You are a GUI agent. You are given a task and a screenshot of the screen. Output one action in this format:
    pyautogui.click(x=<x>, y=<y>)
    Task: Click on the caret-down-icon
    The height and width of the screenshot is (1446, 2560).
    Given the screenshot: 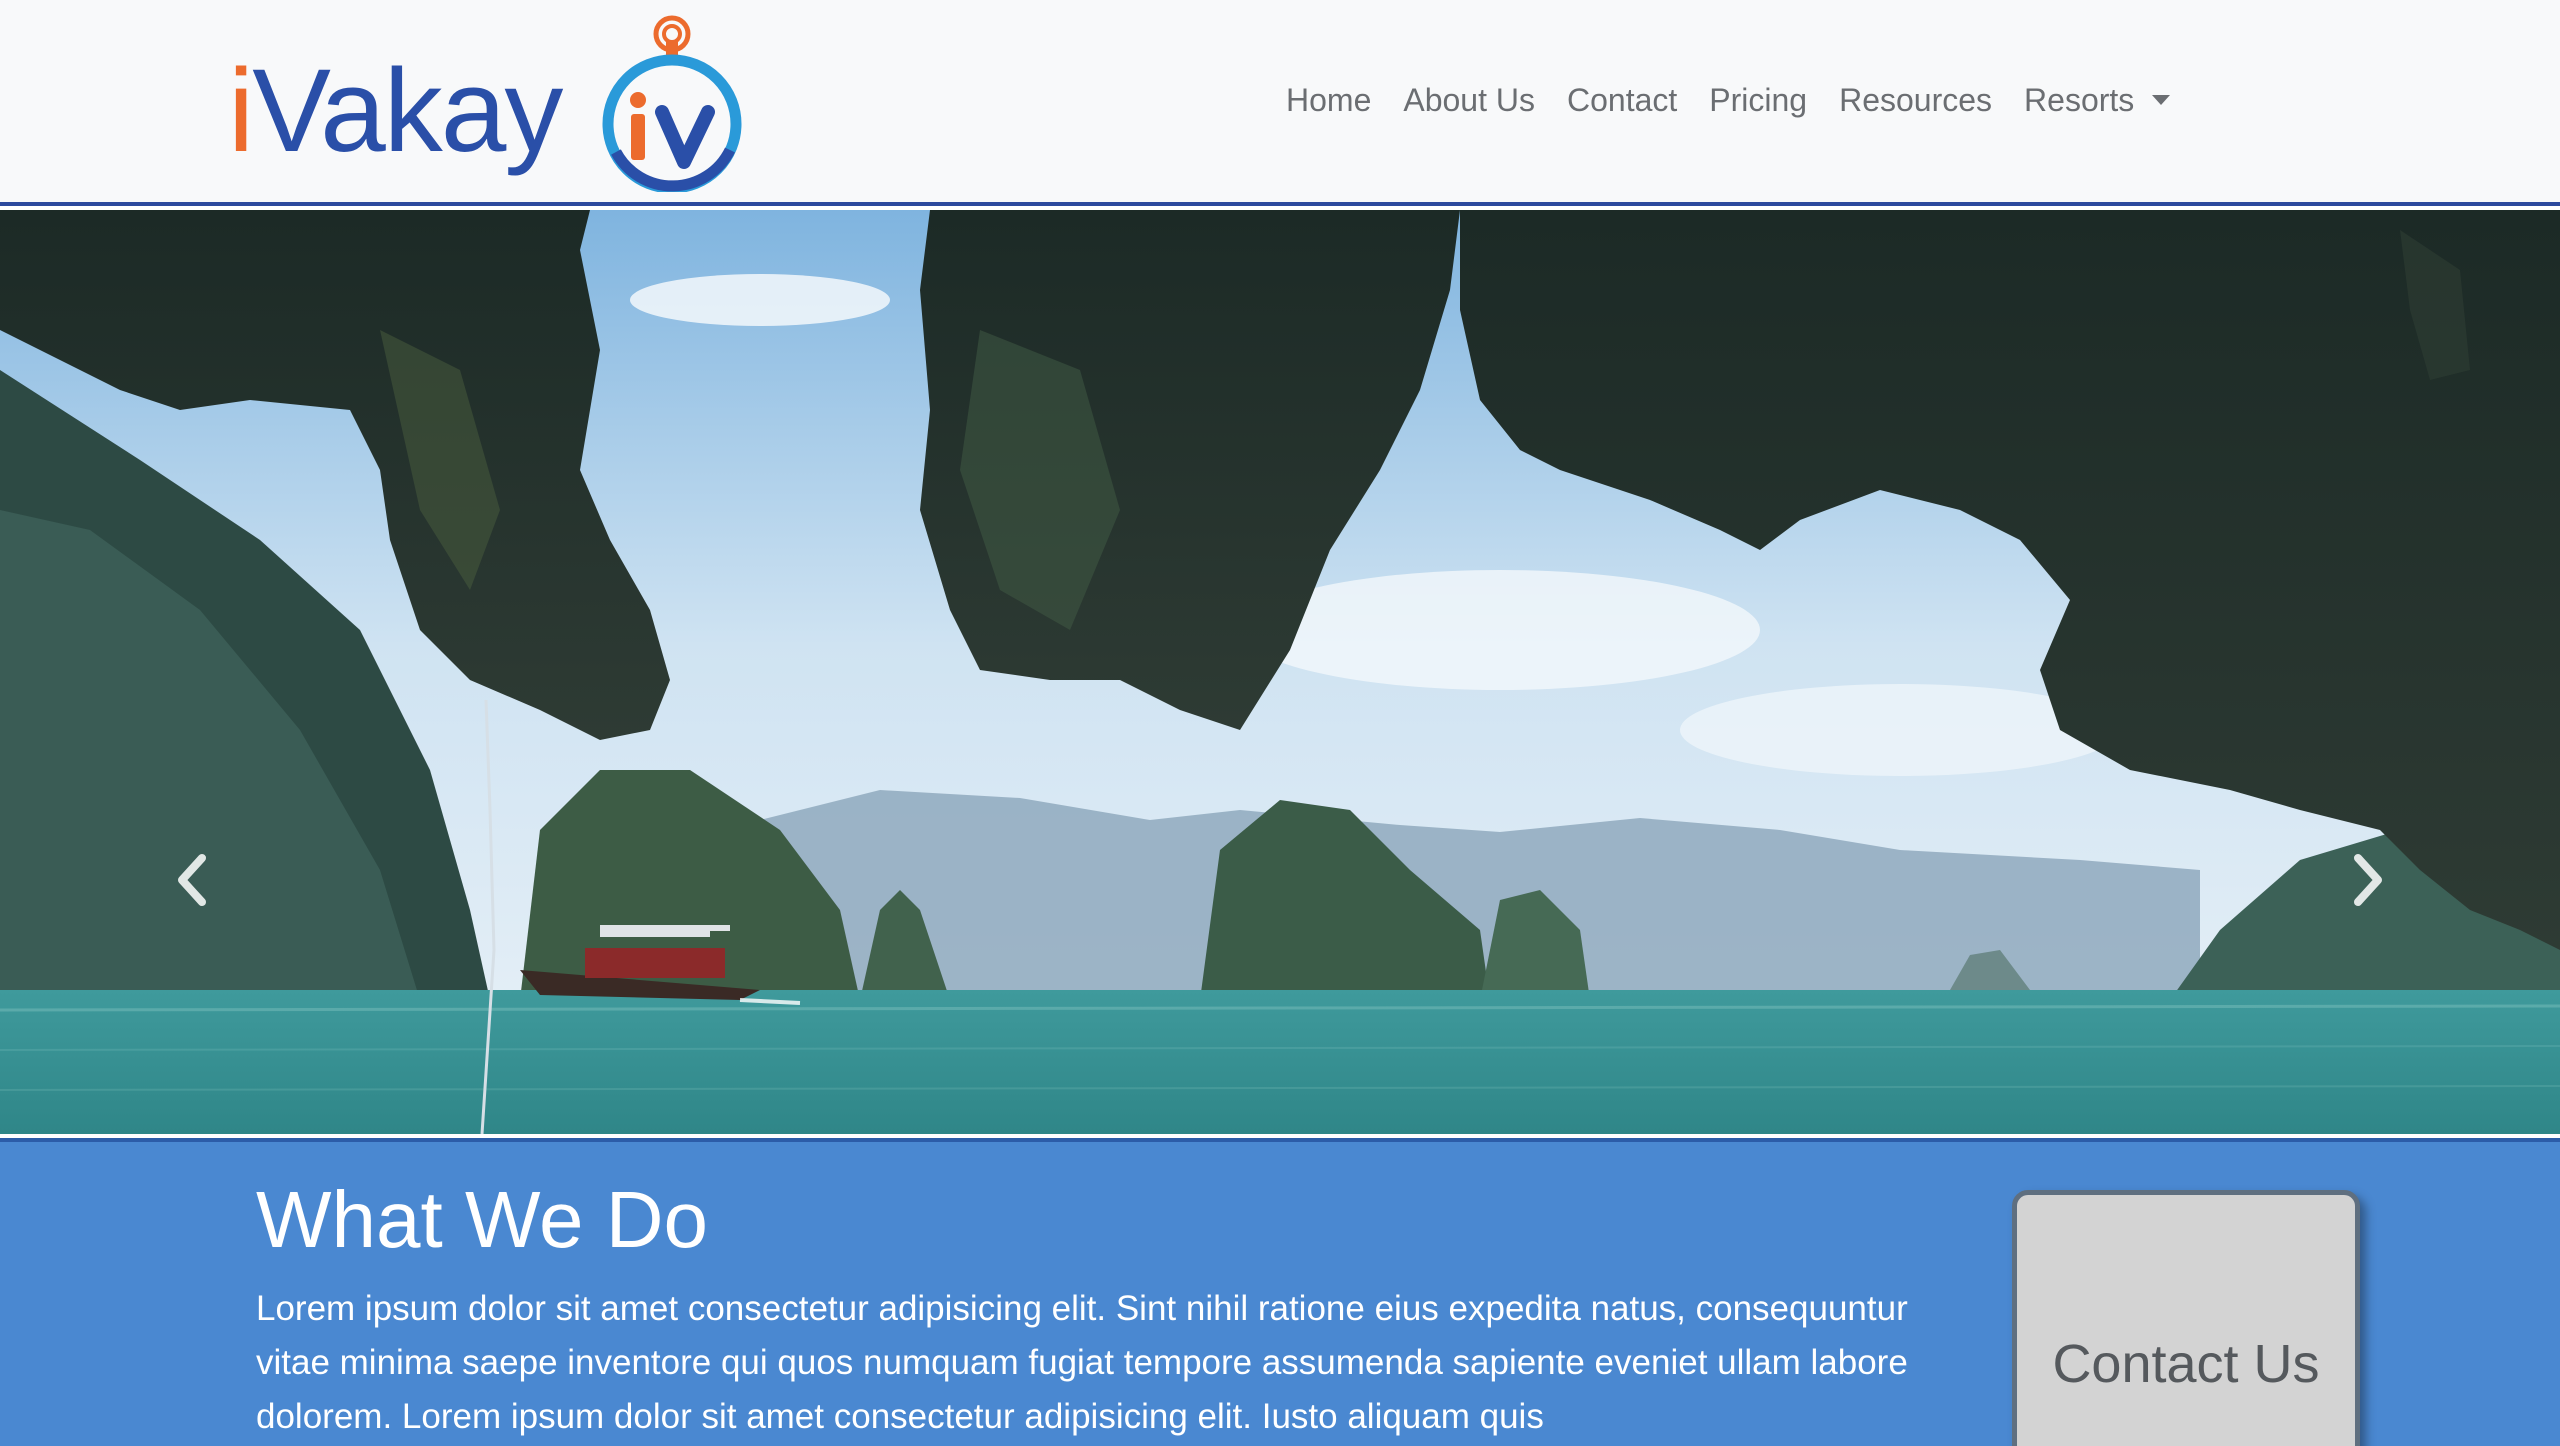 What is the action you would take?
    pyautogui.click(x=2161, y=100)
    